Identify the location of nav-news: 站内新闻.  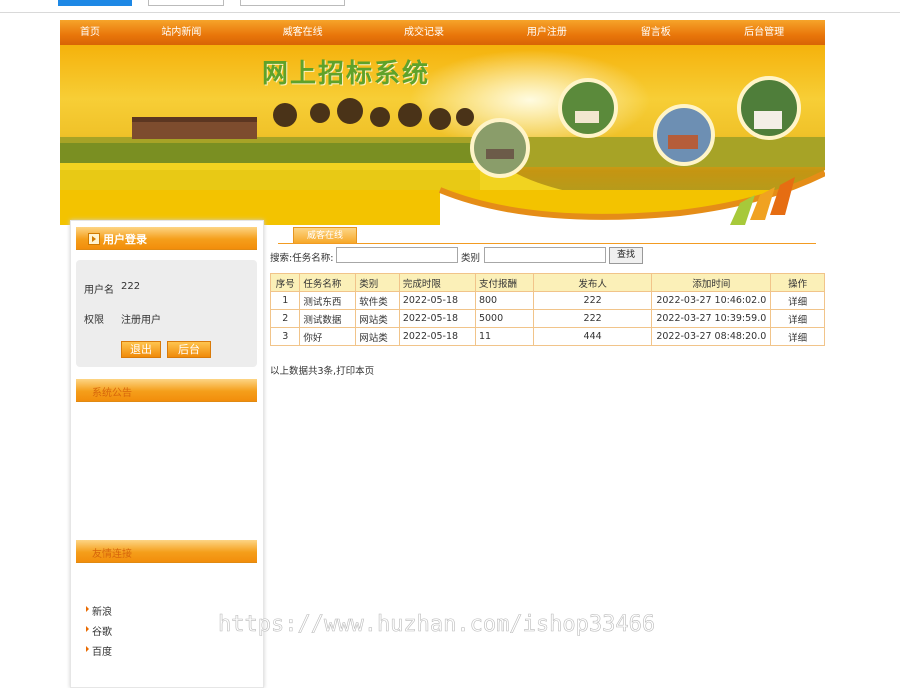
(181, 32).